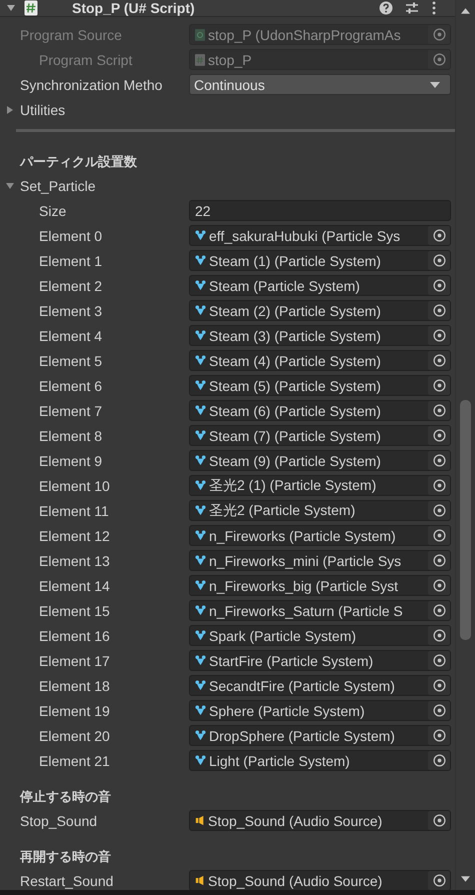 The width and height of the screenshot is (475, 895). Describe the element at coordinates (134, 8) in the screenshot. I see `component-title: Stop_P (U# Script)` at that location.